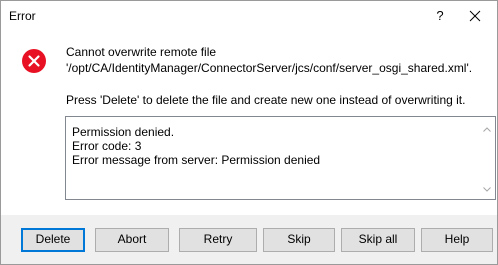 The height and width of the screenshot is (265, 498). Describe the element at coordinates (487, 158) in the screenshot. I see `details-scrollbar` at that location.